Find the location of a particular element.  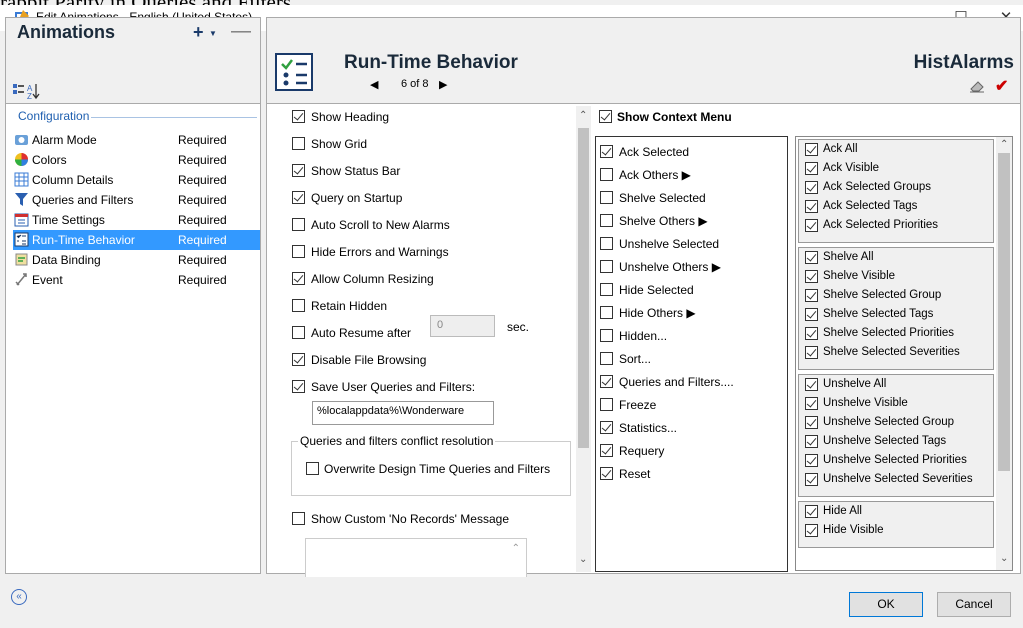

context-menu-item-label: Unshelve Selected is located at coordinates (669, 244).